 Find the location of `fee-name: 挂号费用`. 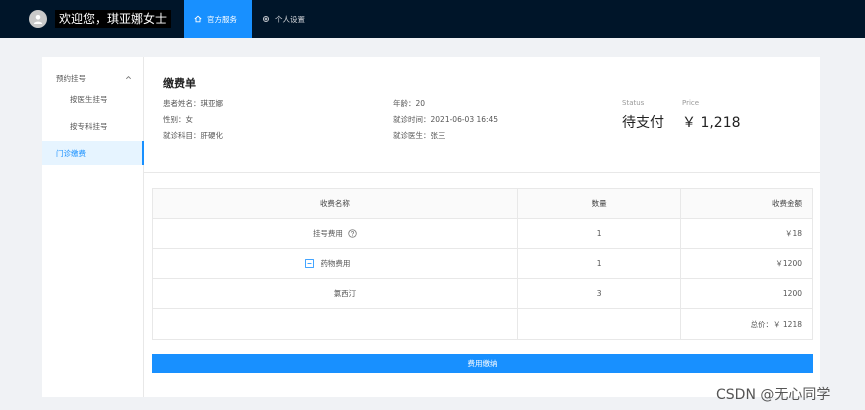

fee-name: 挂号费用 is located at coordinates (327, 233).